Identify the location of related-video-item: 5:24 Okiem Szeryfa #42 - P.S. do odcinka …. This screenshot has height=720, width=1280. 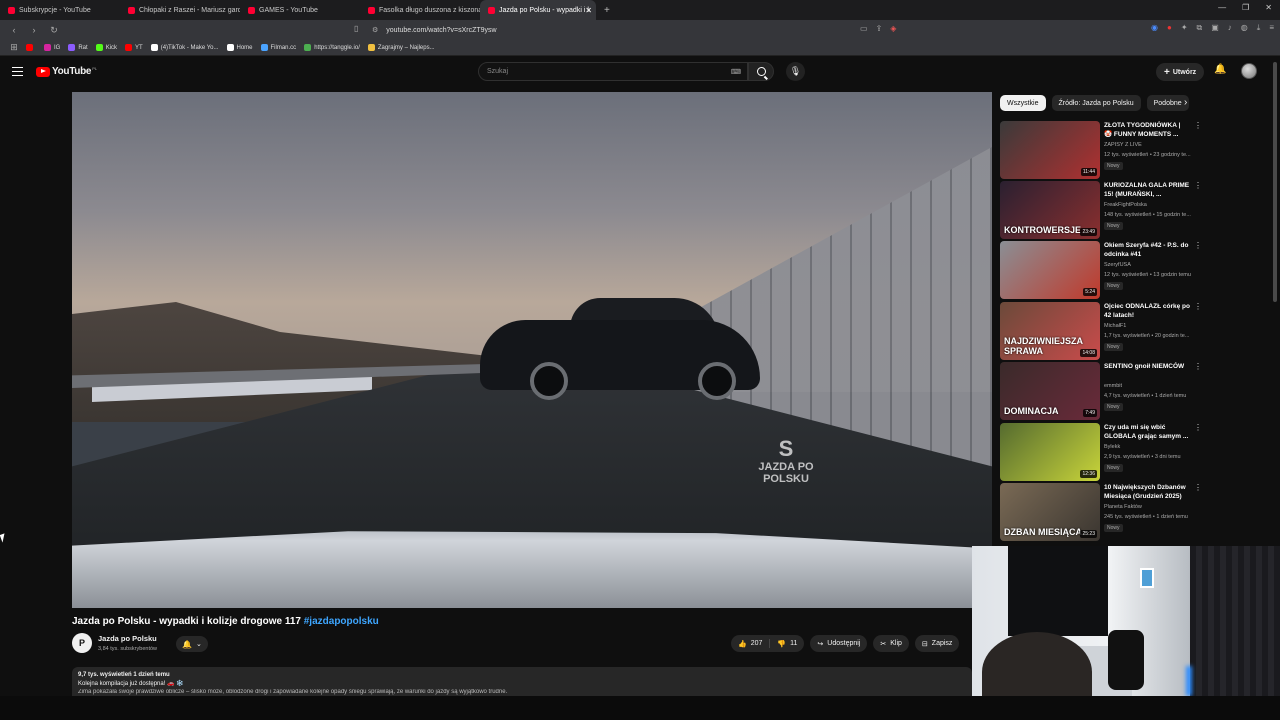
(1101, 270).